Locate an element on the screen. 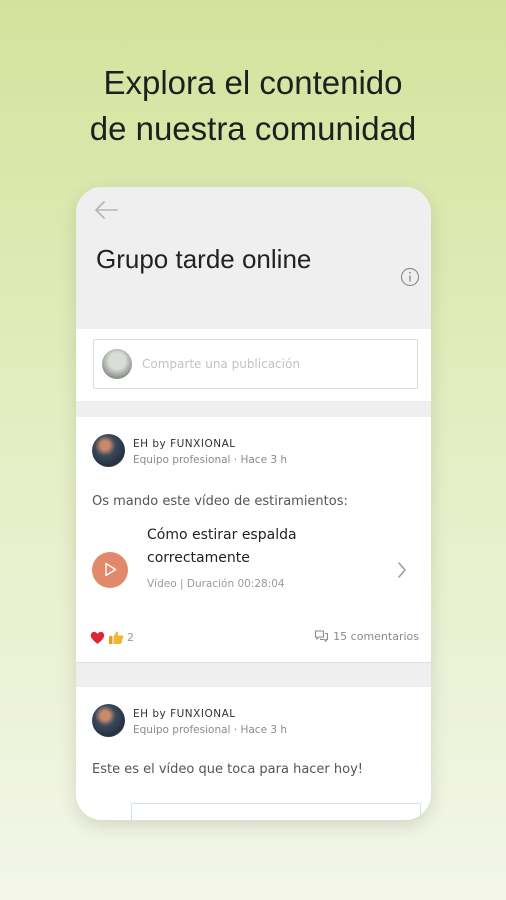  video-title: Cómo estirar espalda correctamente is located at coordinates (222, 546).